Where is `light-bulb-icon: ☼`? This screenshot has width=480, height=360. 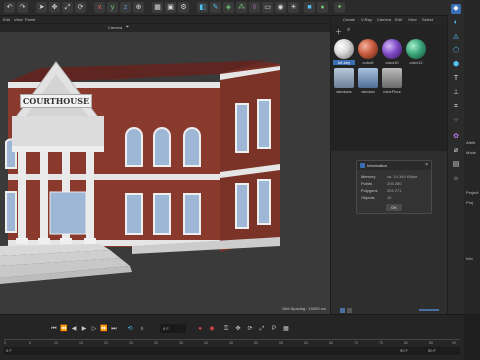
light-bulb-icon: ☼ is located at coordinates (456, 179).